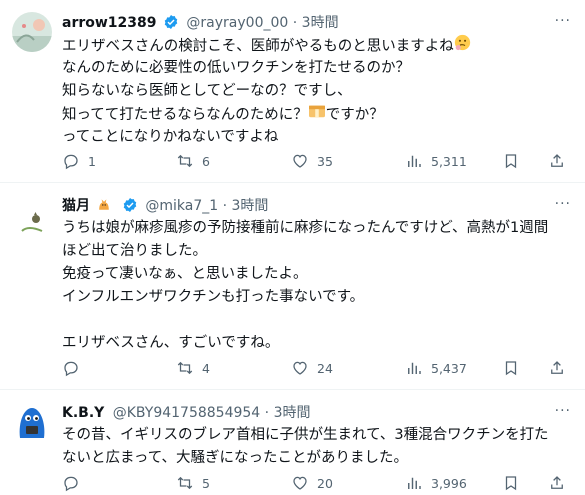 This screenshot has height=495, width=585. Describe the element at coordinates (312, 161) in the screenshot. I see `like-button: 35` at that location.